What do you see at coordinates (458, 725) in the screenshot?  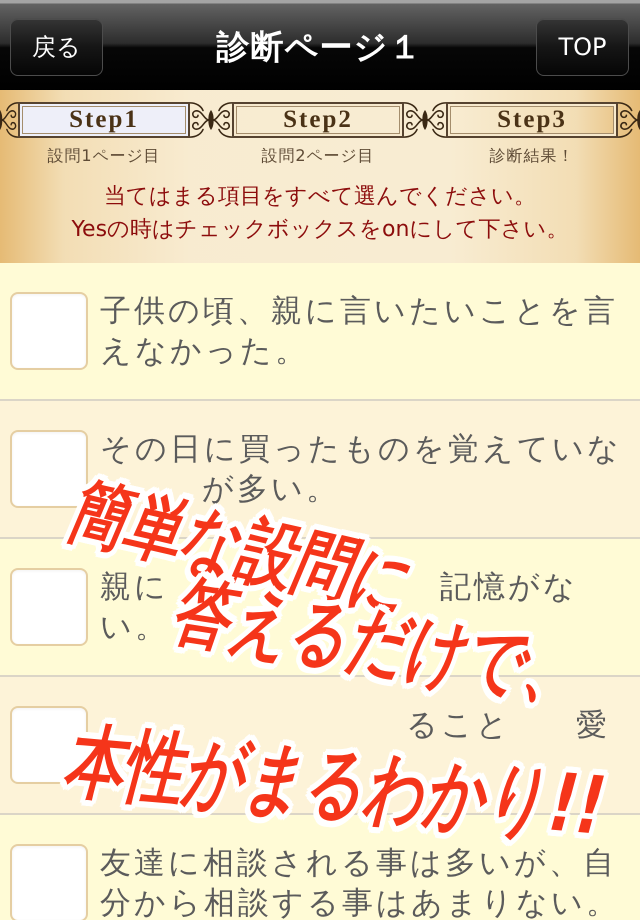 I see `question-text: ること` at bounding box center [458, 725].